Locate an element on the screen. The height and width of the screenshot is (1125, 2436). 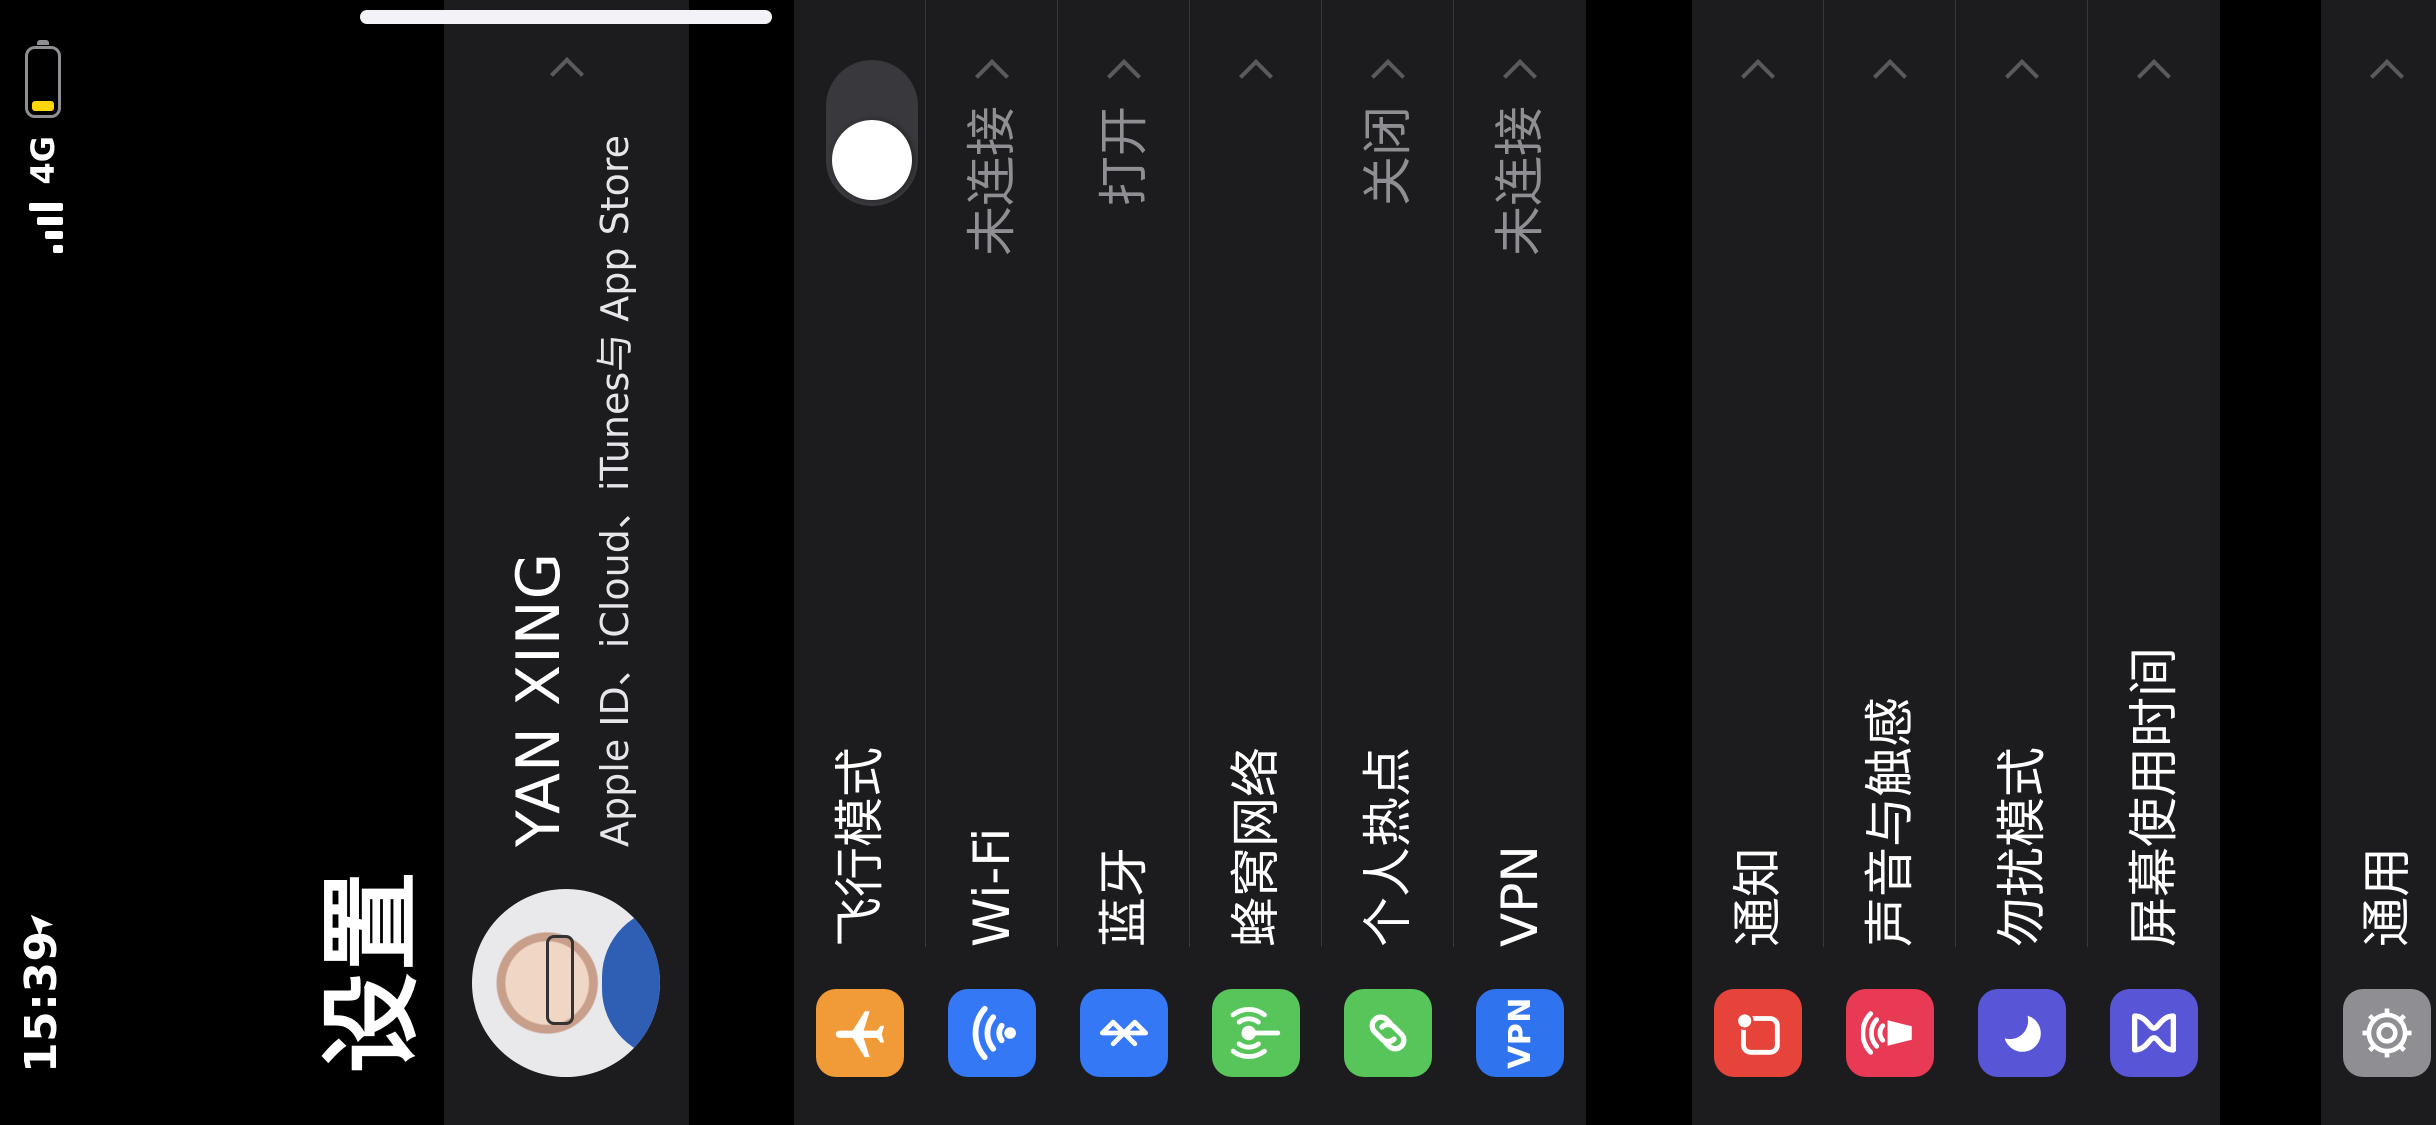
status-right: 4G is located at coordinates (43, 149).